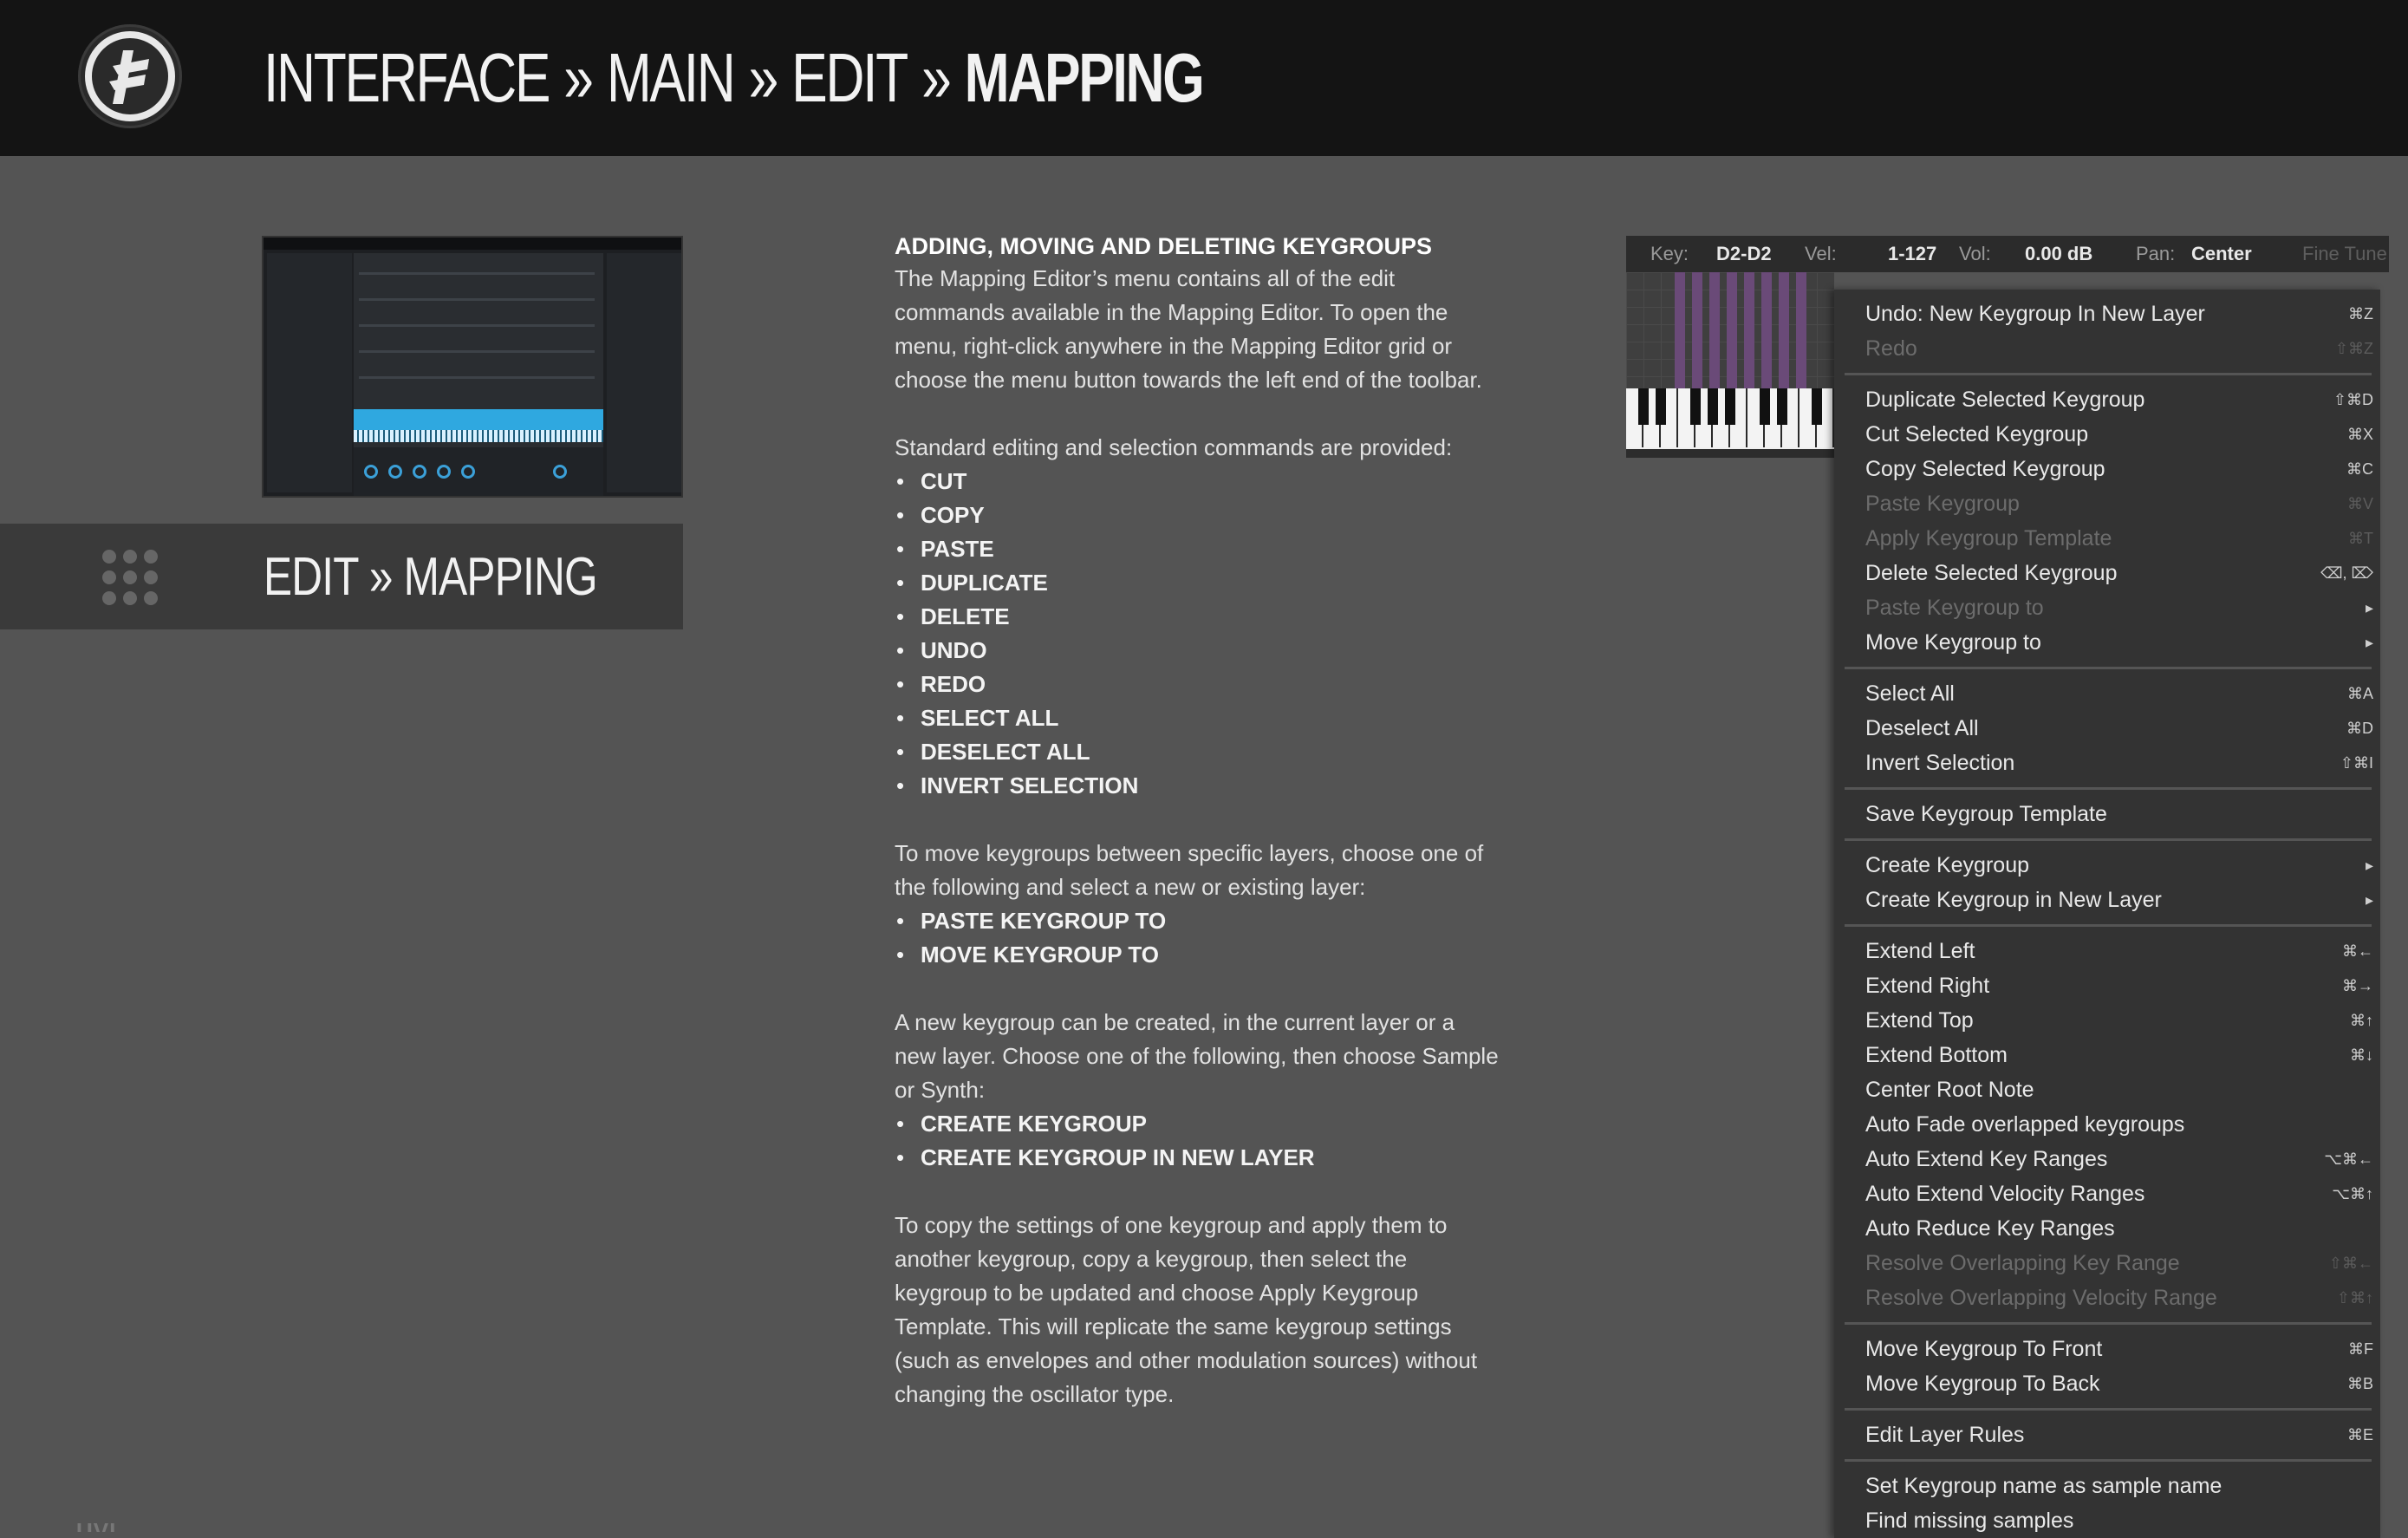 The width and height of the screenshot is (2408, 1538). Describe the element at coordinates (2119, 1090) in the screenshot. I see `menu-item: Center Root Note` at that location.